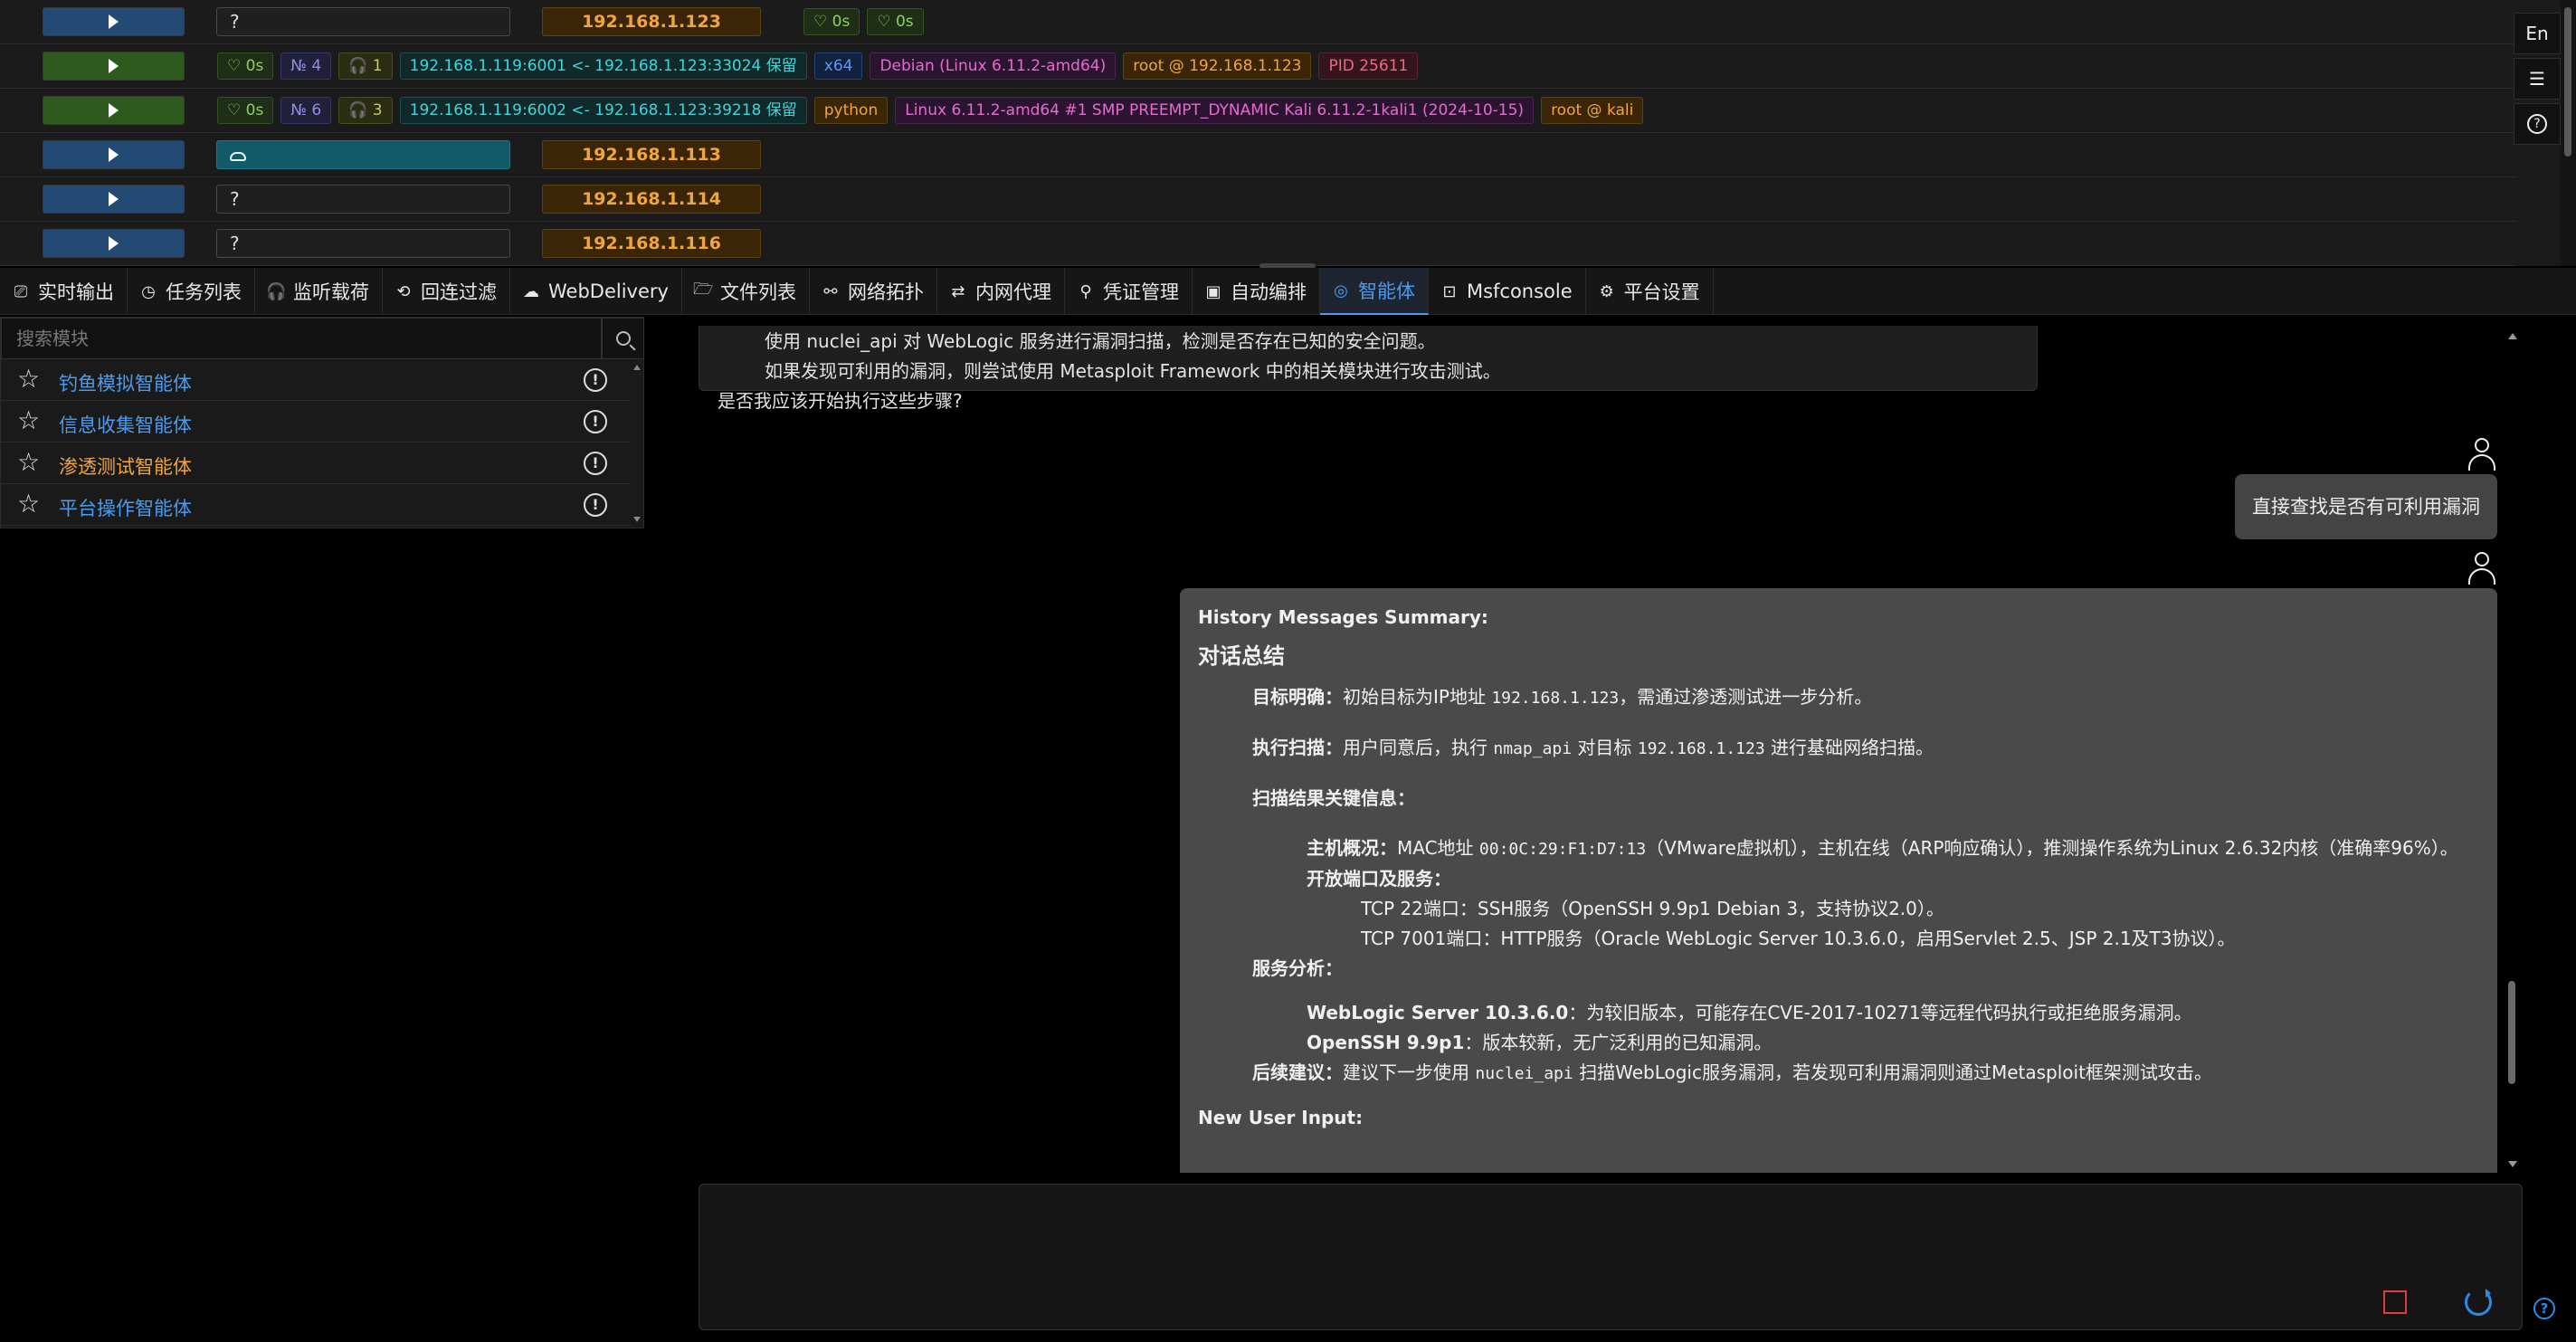 The height and width of the screenshot is (1342, 2576). I want to click on module-item: ☆ 信息收集智能体!, so click(316, 422).